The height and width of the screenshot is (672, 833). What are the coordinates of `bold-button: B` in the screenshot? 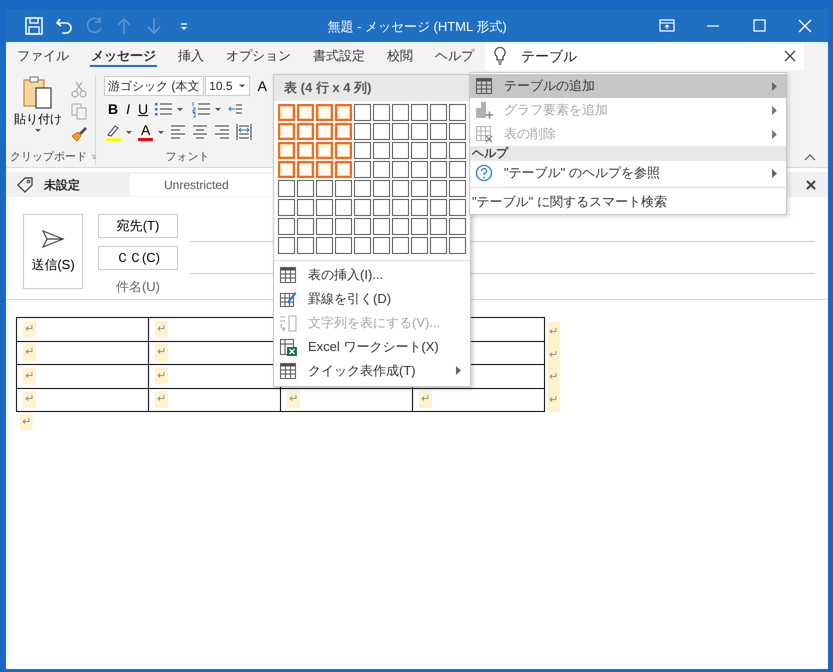 It's located at (113, 109).